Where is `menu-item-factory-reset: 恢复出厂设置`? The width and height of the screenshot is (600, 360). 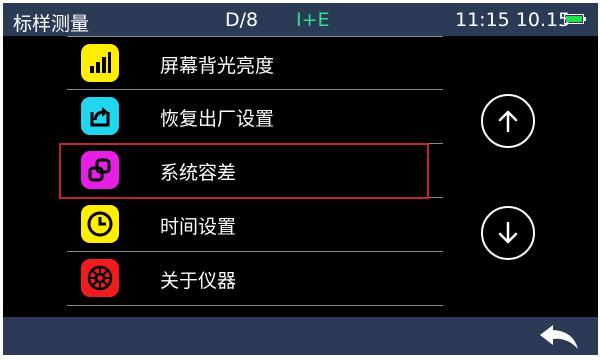
menu-item-factory-reset: 恢复出厂设置 is located at coordinates (255, 117).